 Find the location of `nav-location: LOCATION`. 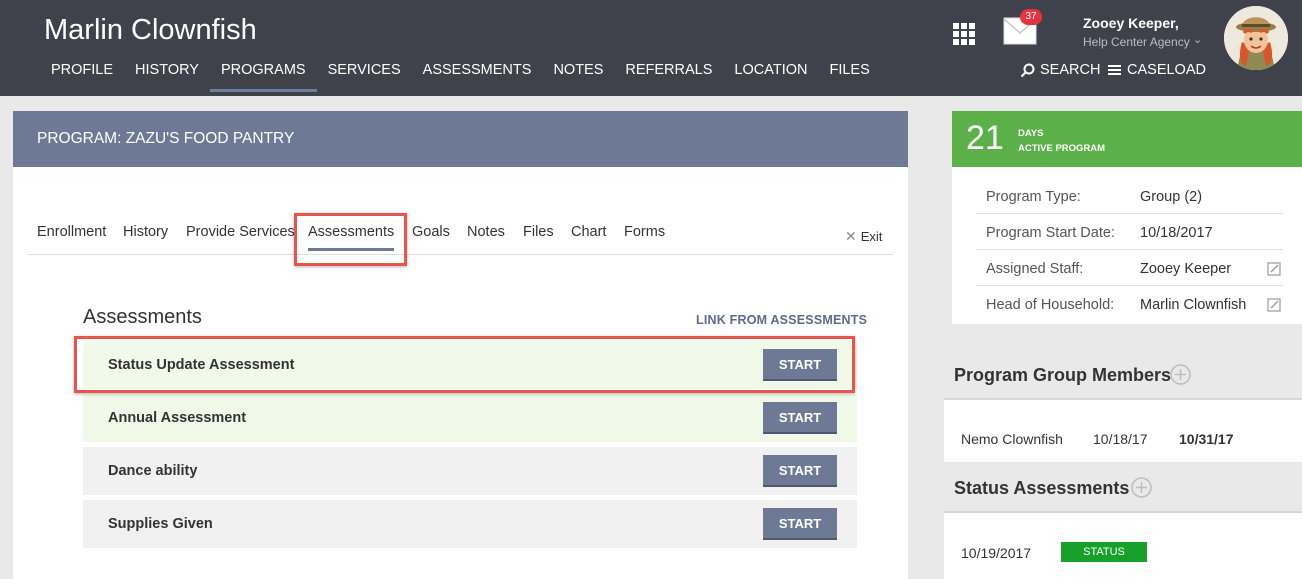

nav-location: LOCATION is located at coordinates (770, 77).